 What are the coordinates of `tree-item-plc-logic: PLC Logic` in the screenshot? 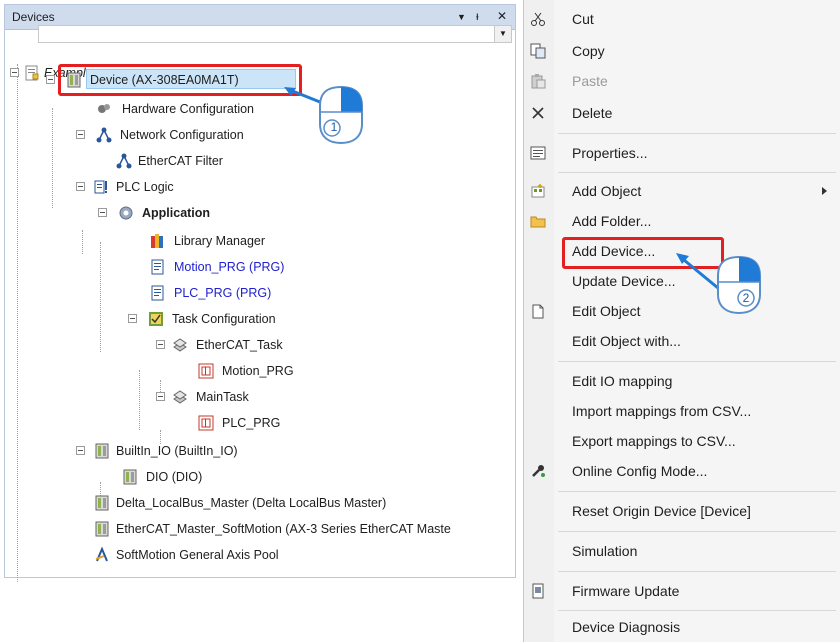 It's located at (176, 187).